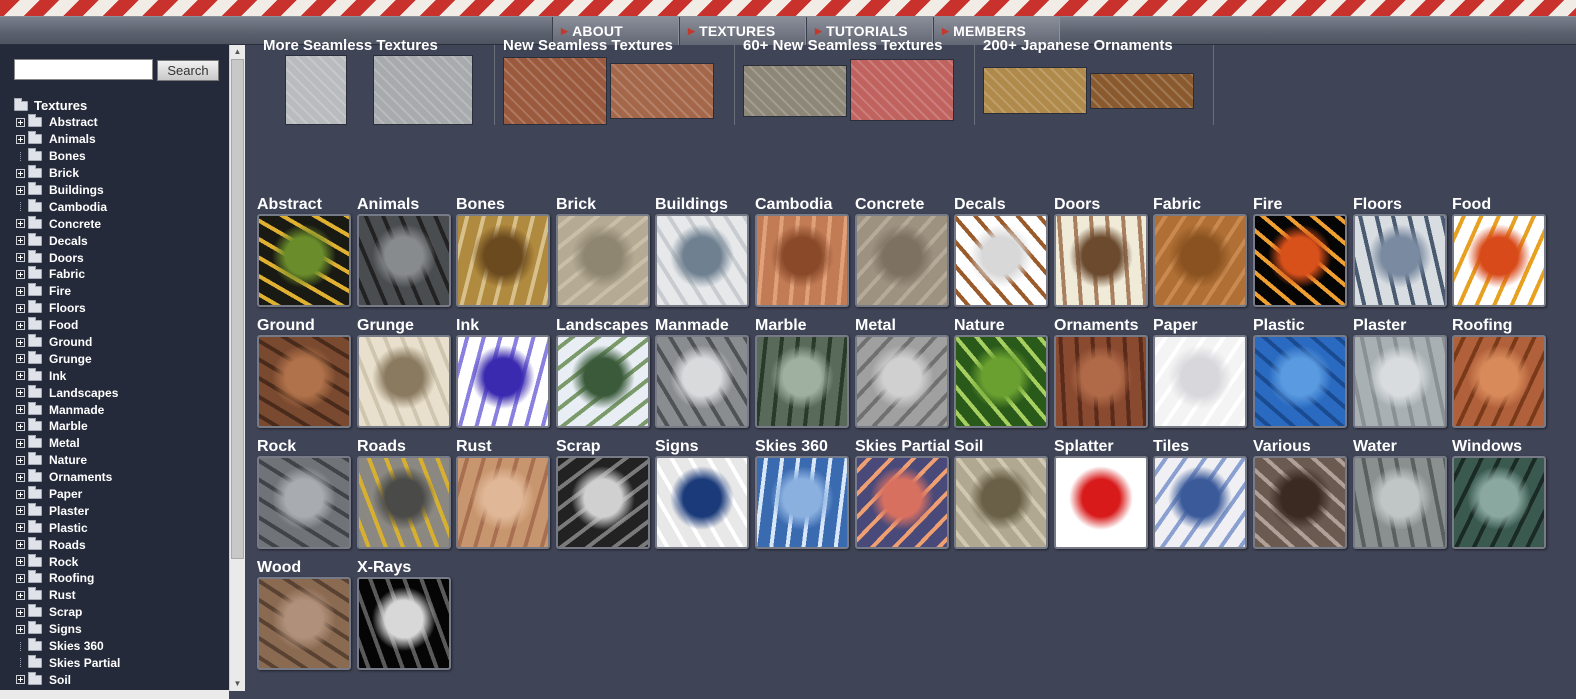 This screenshot has width=1576, height=699. What do you see at coordinates (1001, 204) in the screenshot?
I see `category-label: Decals` at bounding box center [1001, 204].